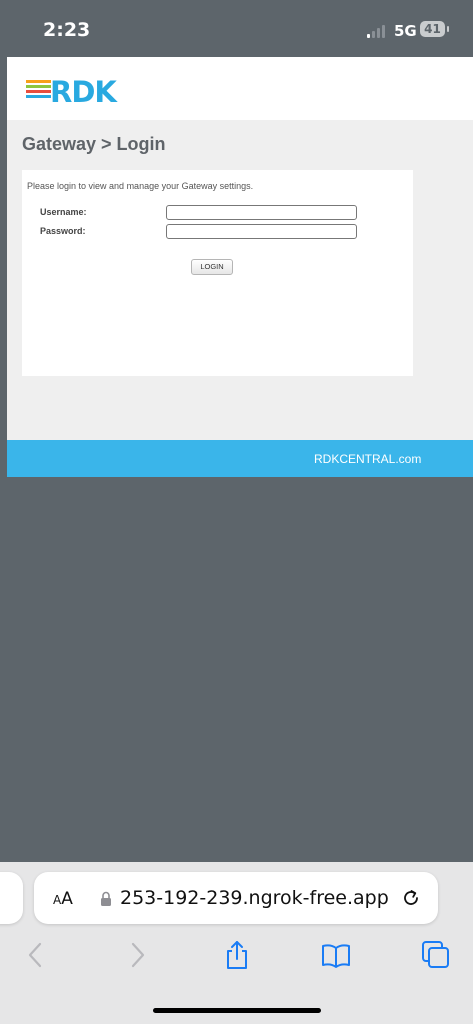 The image size is (473, 1024). What do you see at coordinates (261, 231) in the screenshot?
I see `password-input` at bounding box center [261, 231].